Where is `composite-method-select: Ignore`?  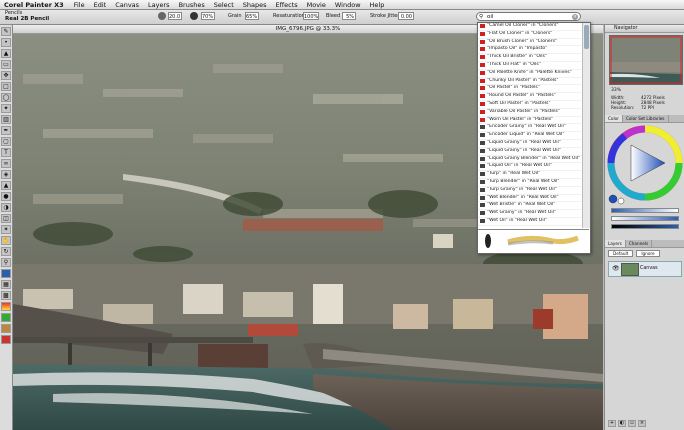 composite-method-select: Ignore is located at coordinates (648, 253).